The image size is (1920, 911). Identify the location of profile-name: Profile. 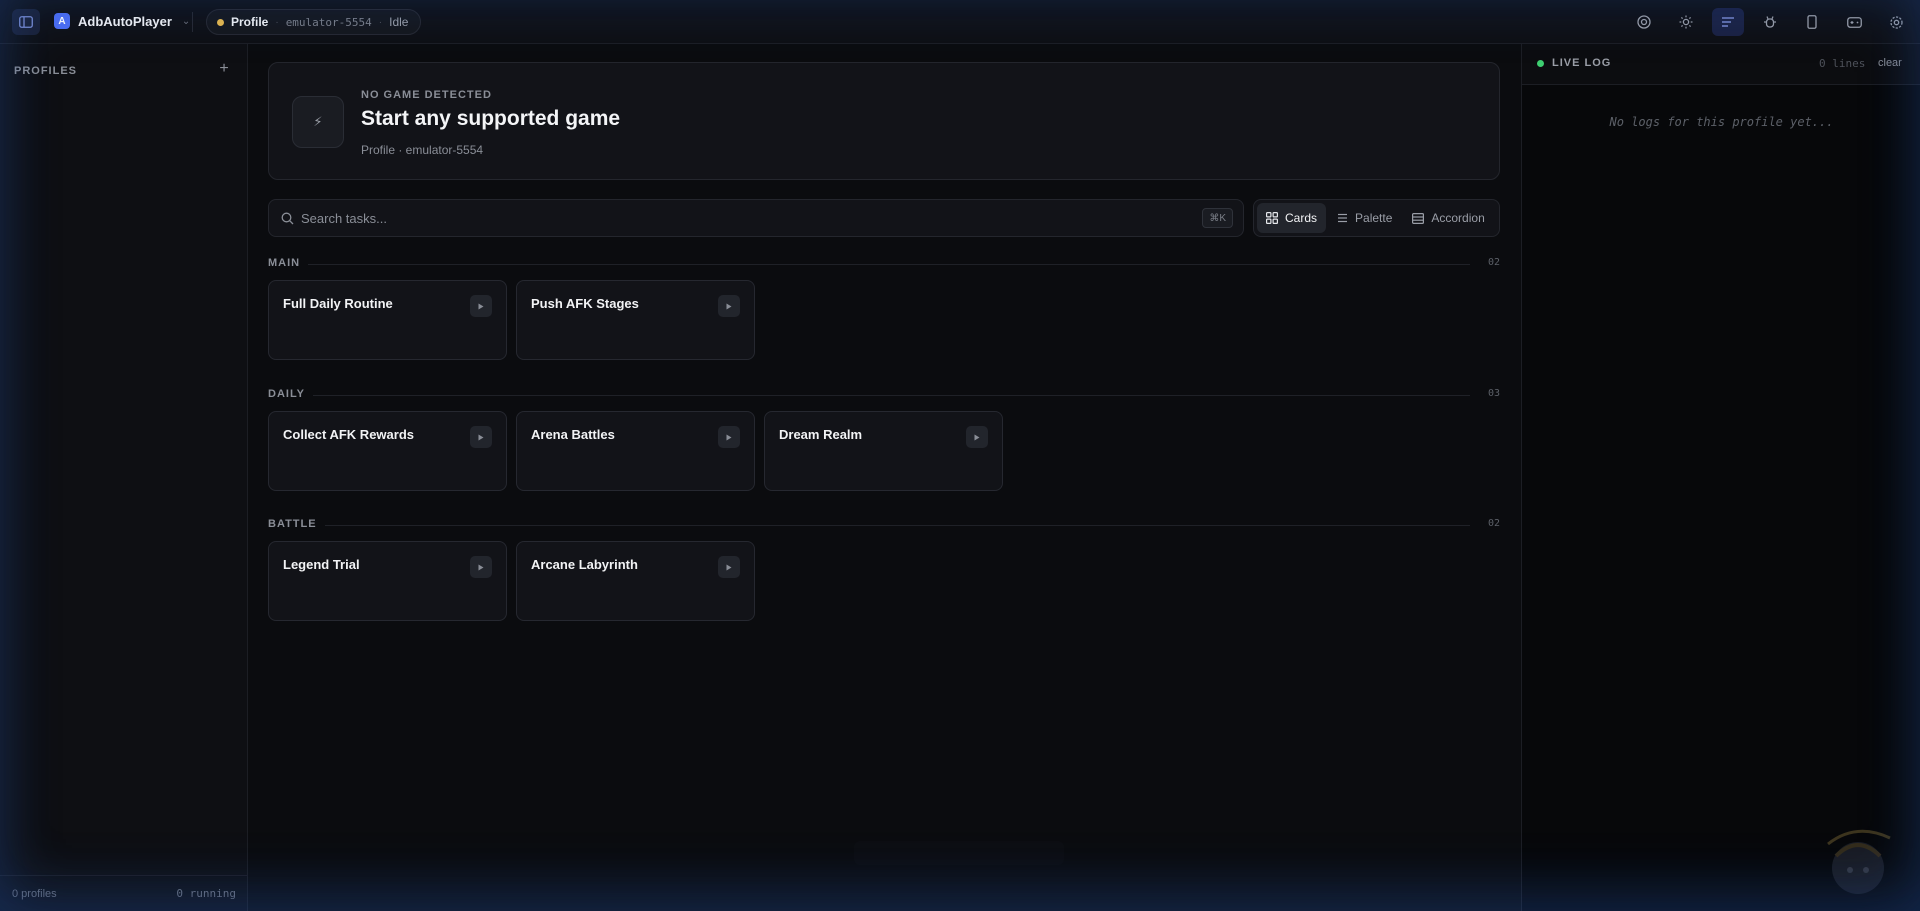
(250, 22).